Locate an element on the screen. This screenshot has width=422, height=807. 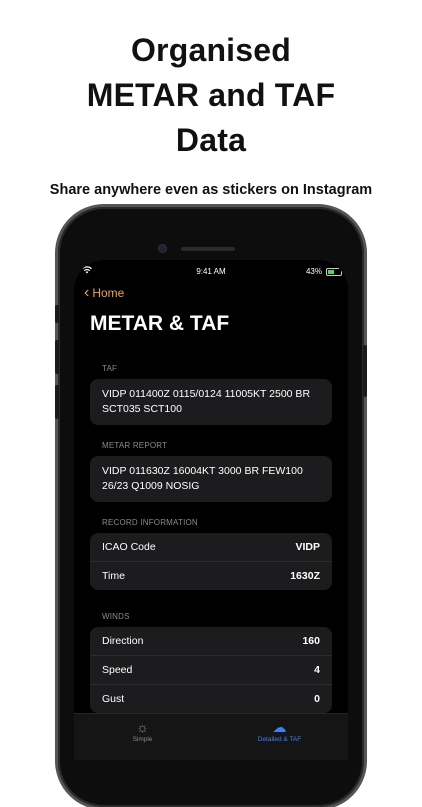
back-button: ‹ Home is located at coordinates (104, 292).